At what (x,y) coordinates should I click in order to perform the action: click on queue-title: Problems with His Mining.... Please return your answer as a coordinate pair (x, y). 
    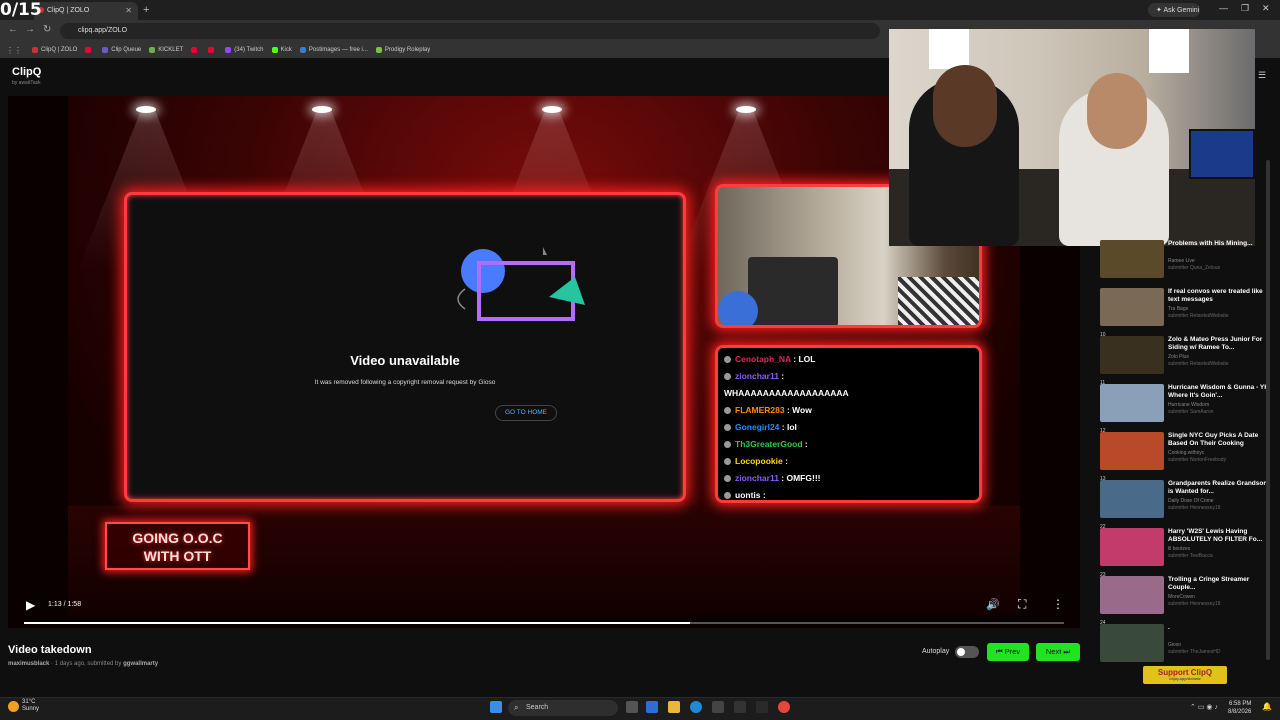
    Looking at the image, I should click on (1210, 243).